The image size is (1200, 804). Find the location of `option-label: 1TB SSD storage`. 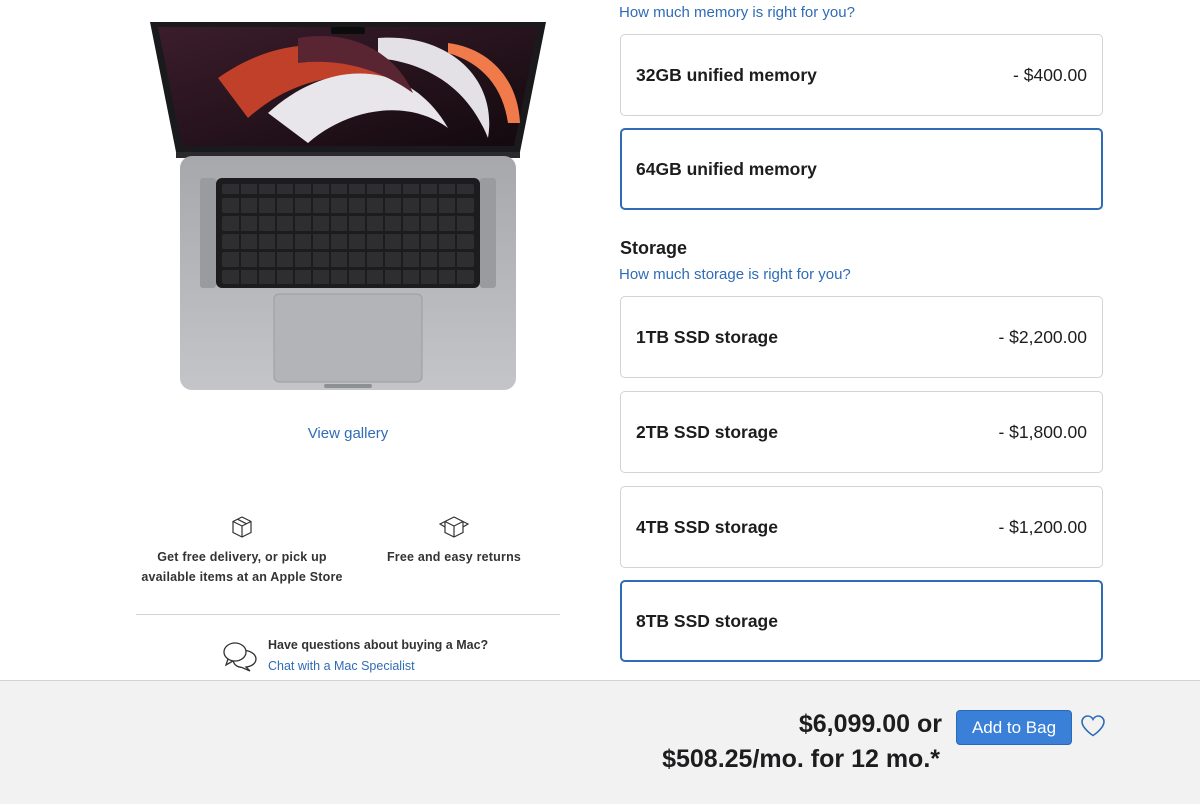

option-label: 1TB SSD storage is located at coordinates (707, 336).